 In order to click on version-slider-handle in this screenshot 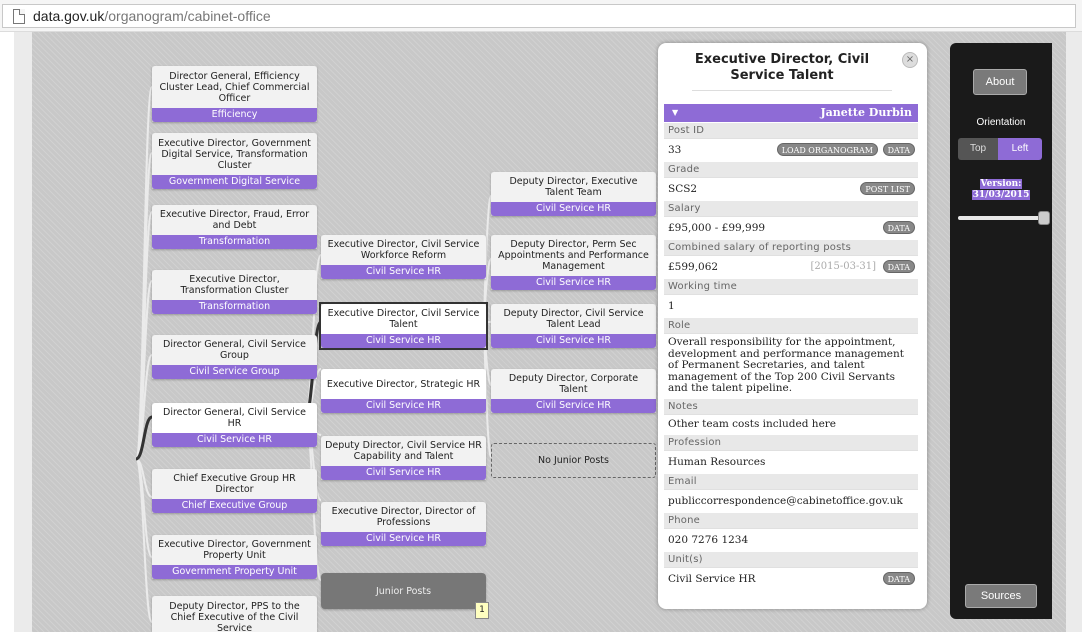, I will do `click(1044, 218)`.